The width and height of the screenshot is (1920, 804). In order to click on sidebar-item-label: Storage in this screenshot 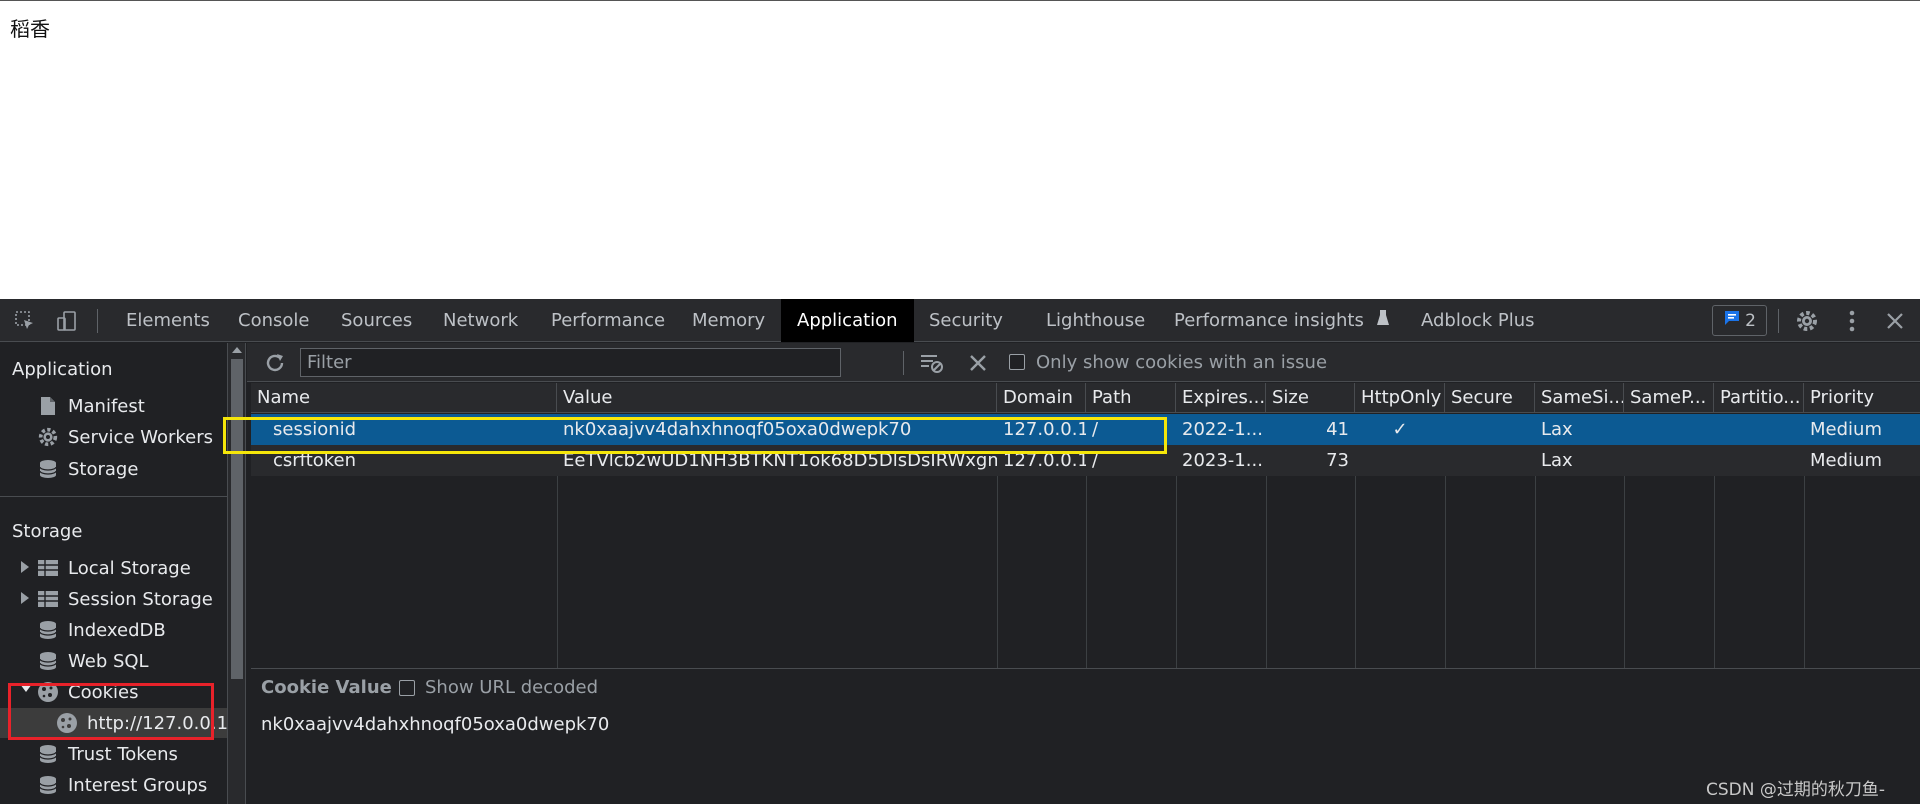, I will do `click(103, 469)`.